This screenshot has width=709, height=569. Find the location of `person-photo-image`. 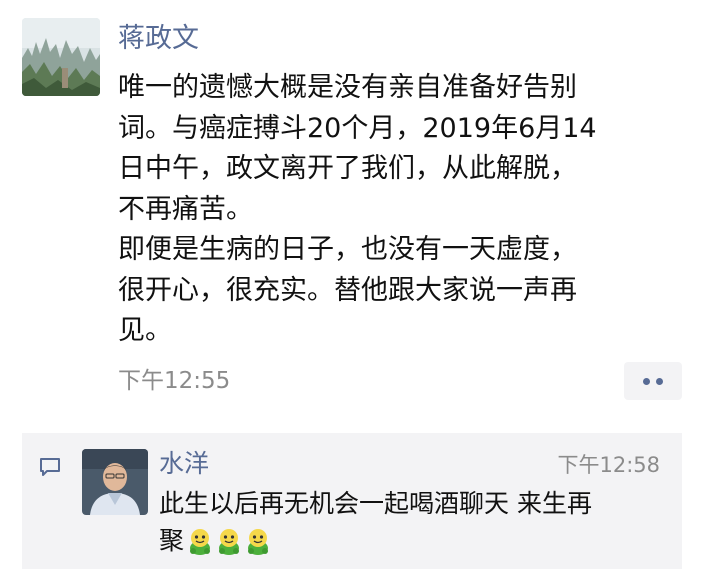

person-photo-image is located at coordinates (115, 482).